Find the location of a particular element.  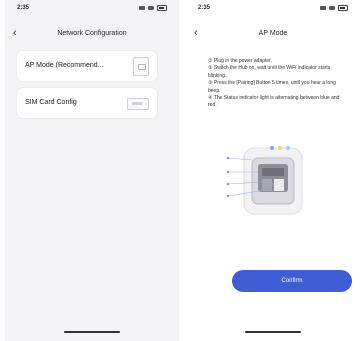

hub-device-icon is located at coordinates (141, 66).